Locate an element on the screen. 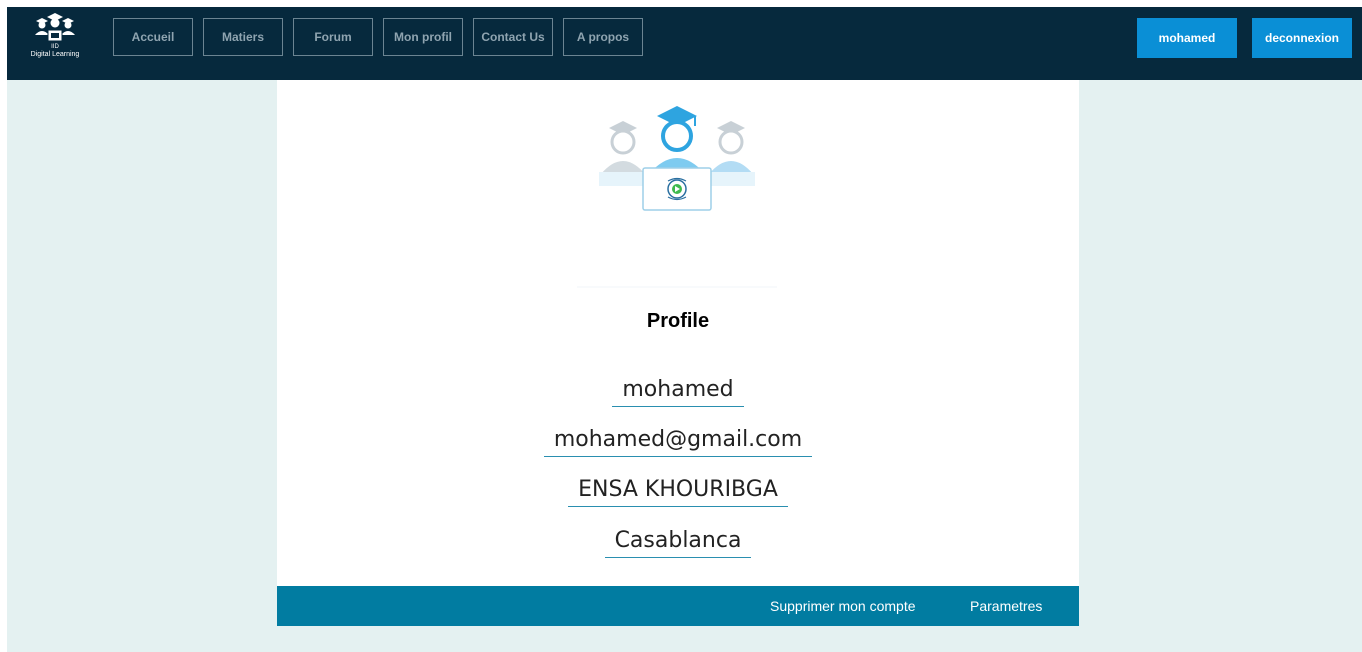 This screenshot has height=652, width=1362. user-button: mohamed is located at coordinates (1187, 38).